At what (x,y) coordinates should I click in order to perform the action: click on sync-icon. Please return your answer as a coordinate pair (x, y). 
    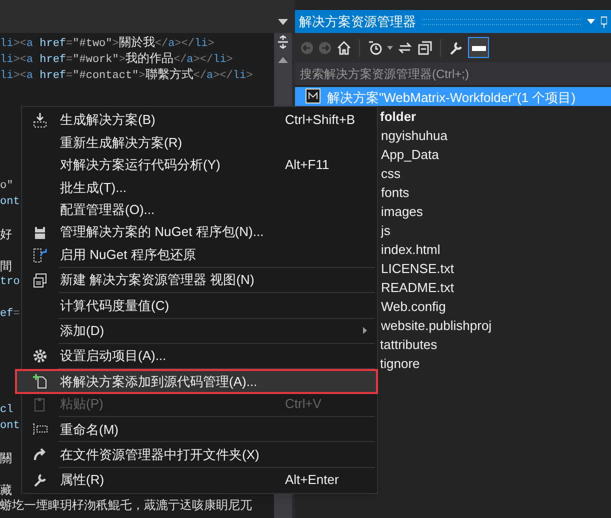
    Looking at the image, I should click on (405, 48).